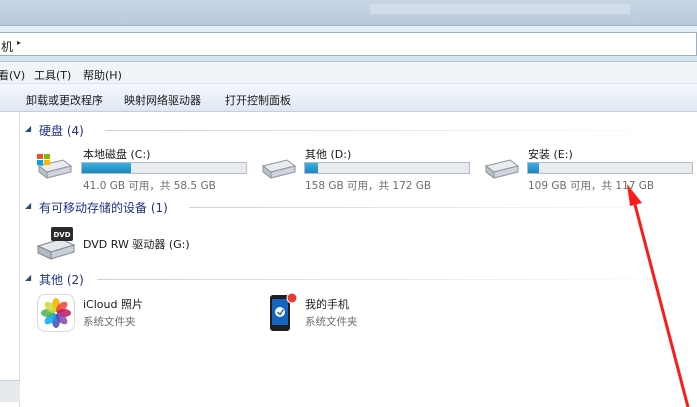 Image resolution: width=697 pixels, height=407 pixels. I want to click on drive-free-space: 158 GB 可用，共 172 GB, so click(368, 186).